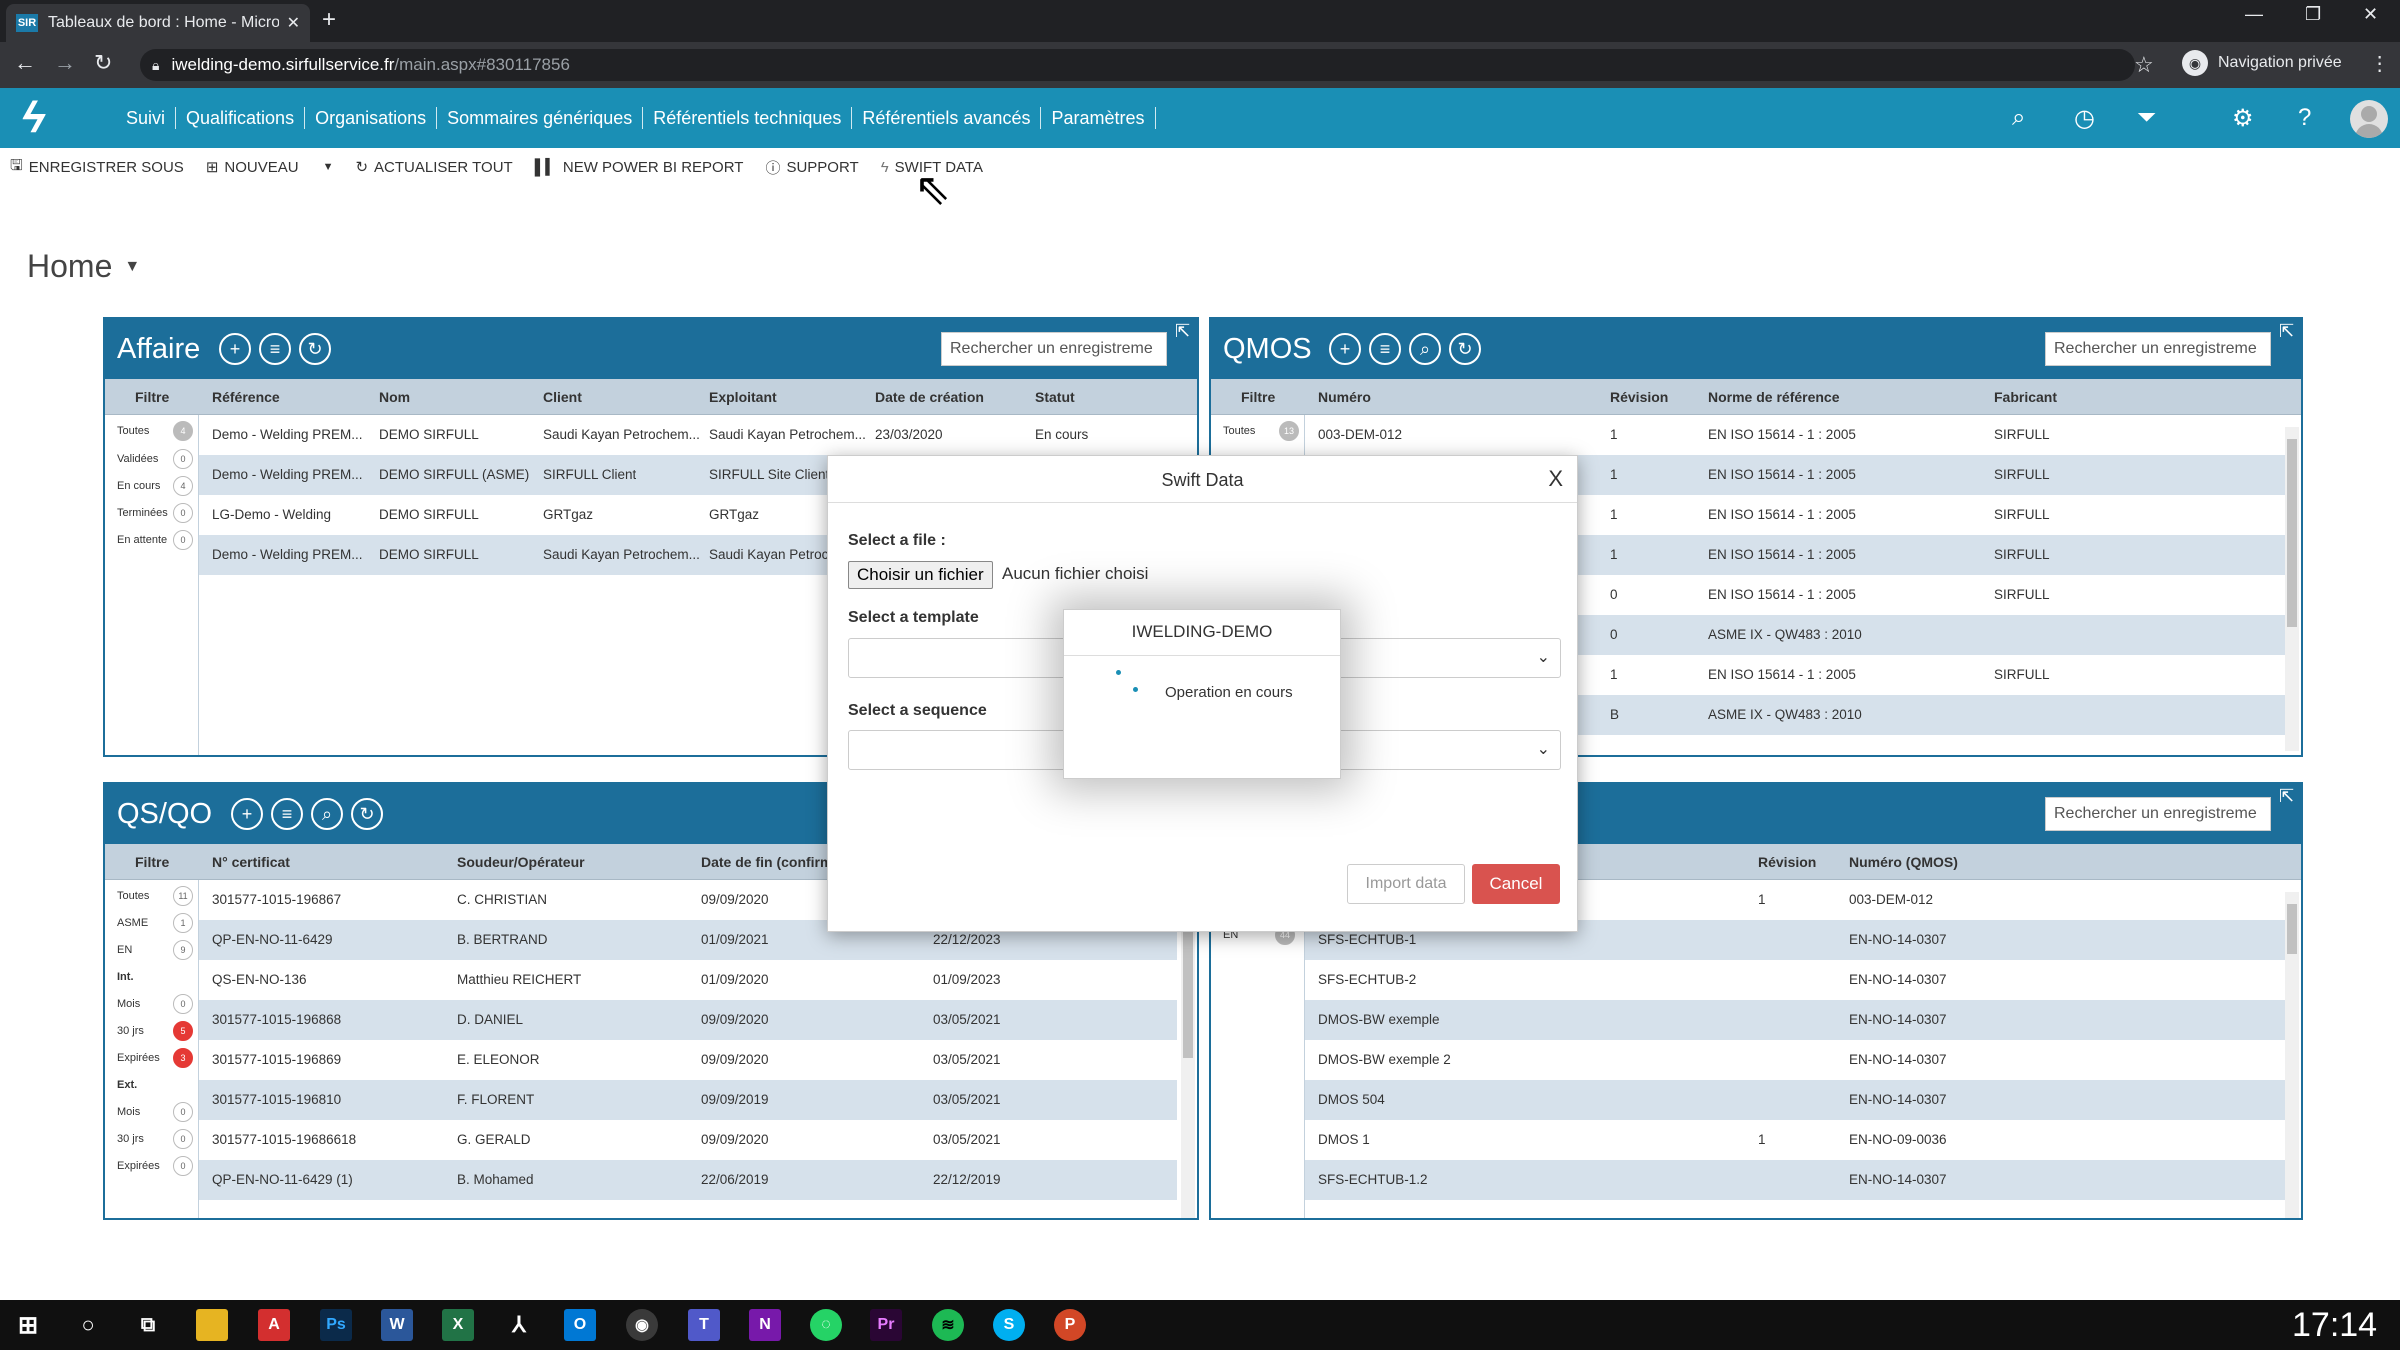 The image size is (2400, 1350). Describe the element at coordinates (826, 1325) in the screenshot. I see `whatsapp-icon: ◌` at that location.